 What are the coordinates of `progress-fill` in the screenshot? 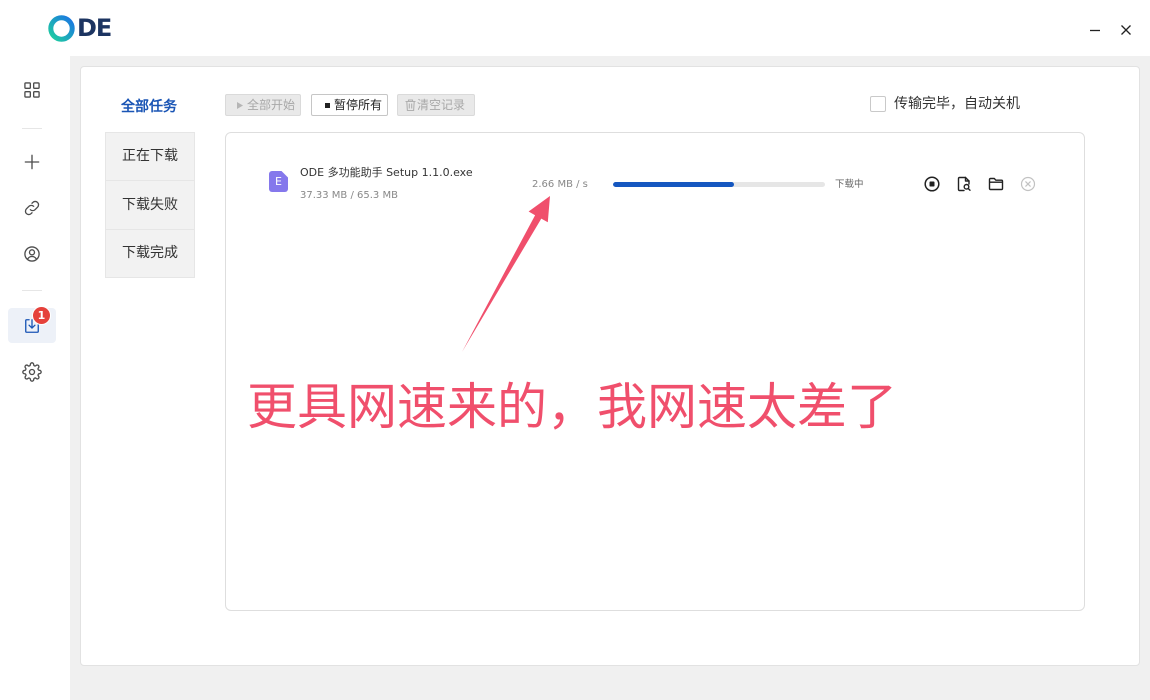 It's located at (673, 184).